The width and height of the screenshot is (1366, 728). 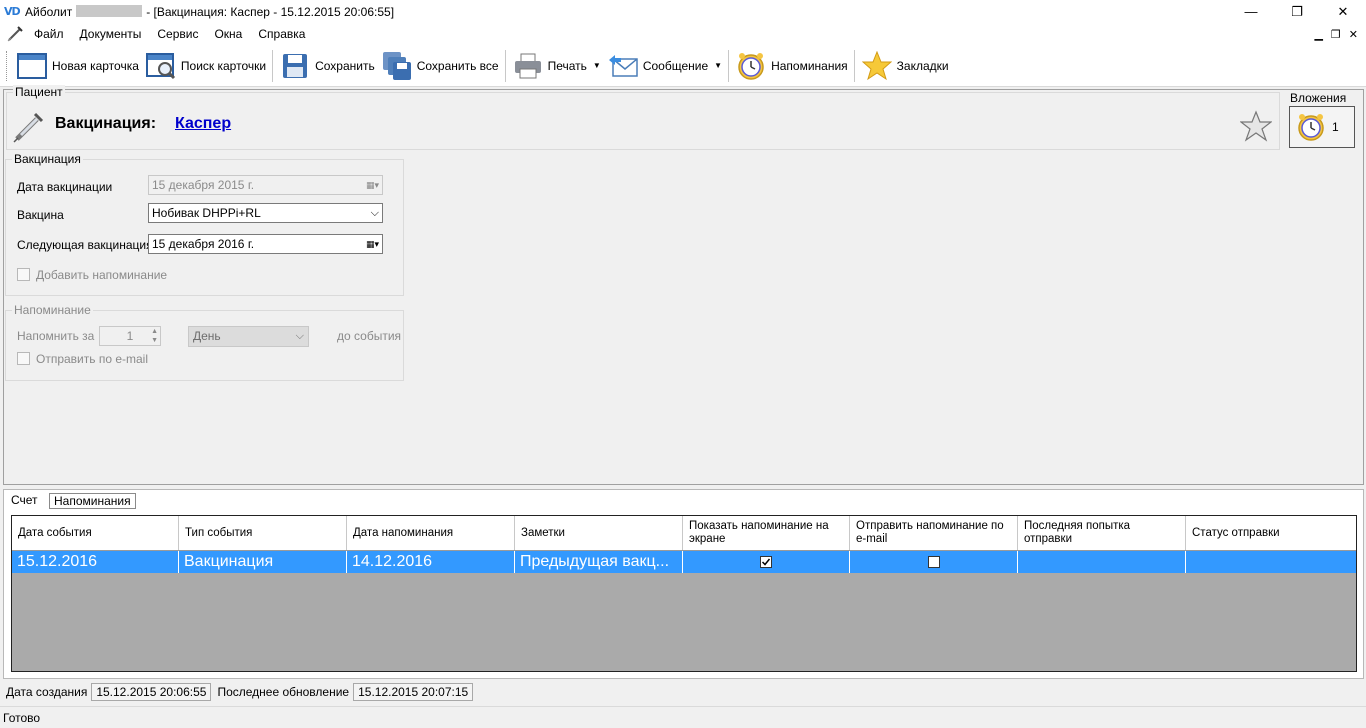 What do you see at coordinates (151, 692) in the screenshot?
I see `created-value: 15.12.2015 20:06:55` at bounding box center [151, 692].